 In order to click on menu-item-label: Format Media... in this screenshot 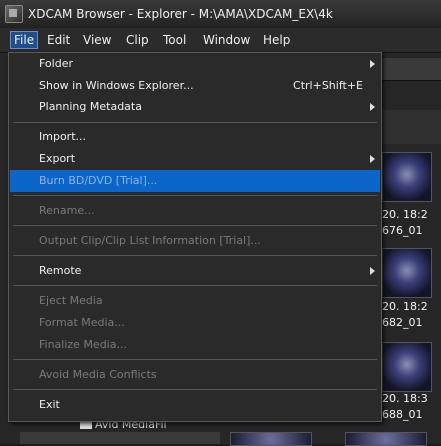, I will do `click(82, 322)`.